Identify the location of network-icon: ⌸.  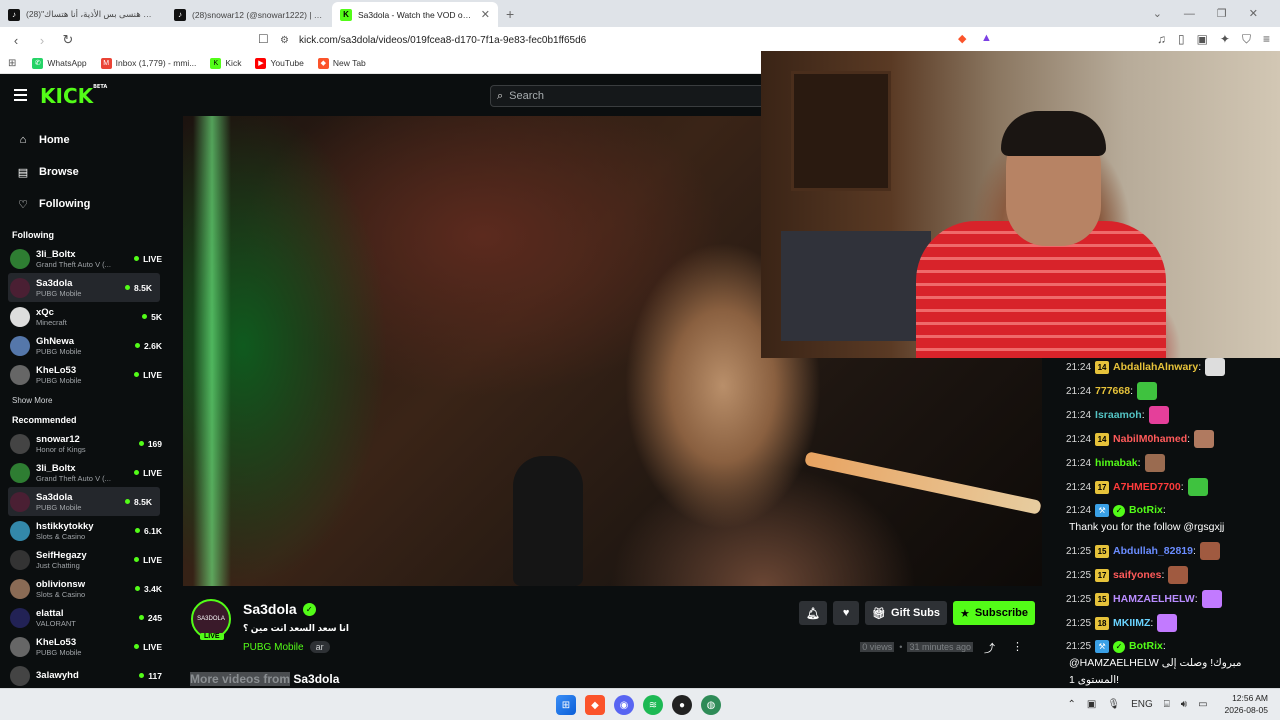
(1167, 704).